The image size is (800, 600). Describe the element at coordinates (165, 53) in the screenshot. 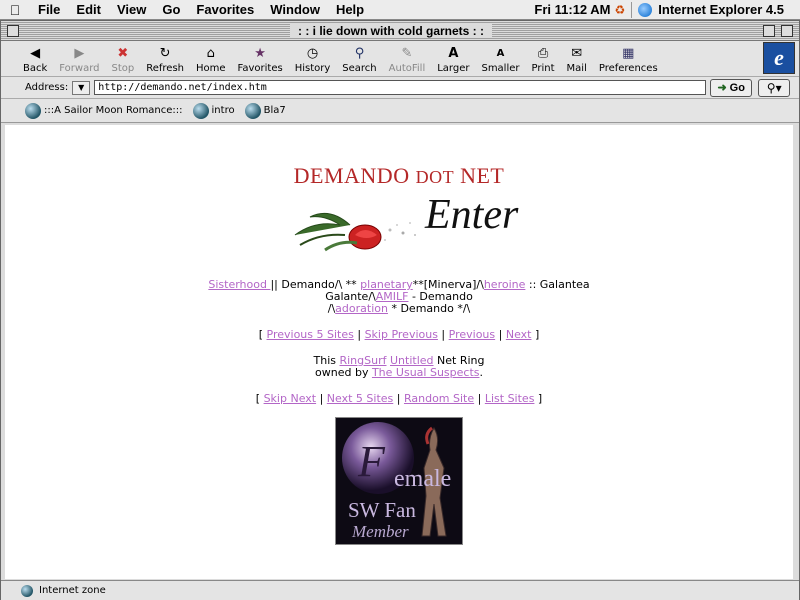

I see `refresh-icon: ↻` at that location.